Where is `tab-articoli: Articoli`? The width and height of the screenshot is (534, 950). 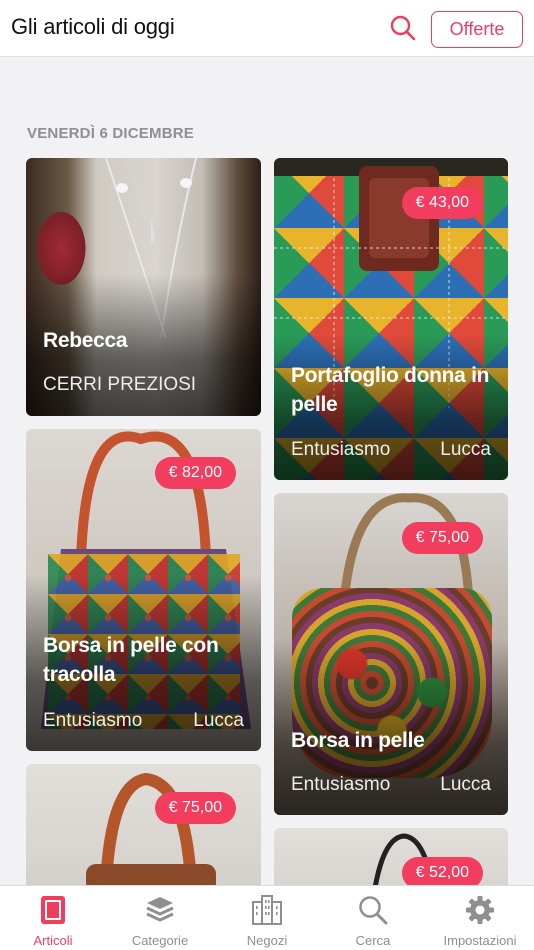
tab-articoli: Articoli is located at coordinates (53, 918).